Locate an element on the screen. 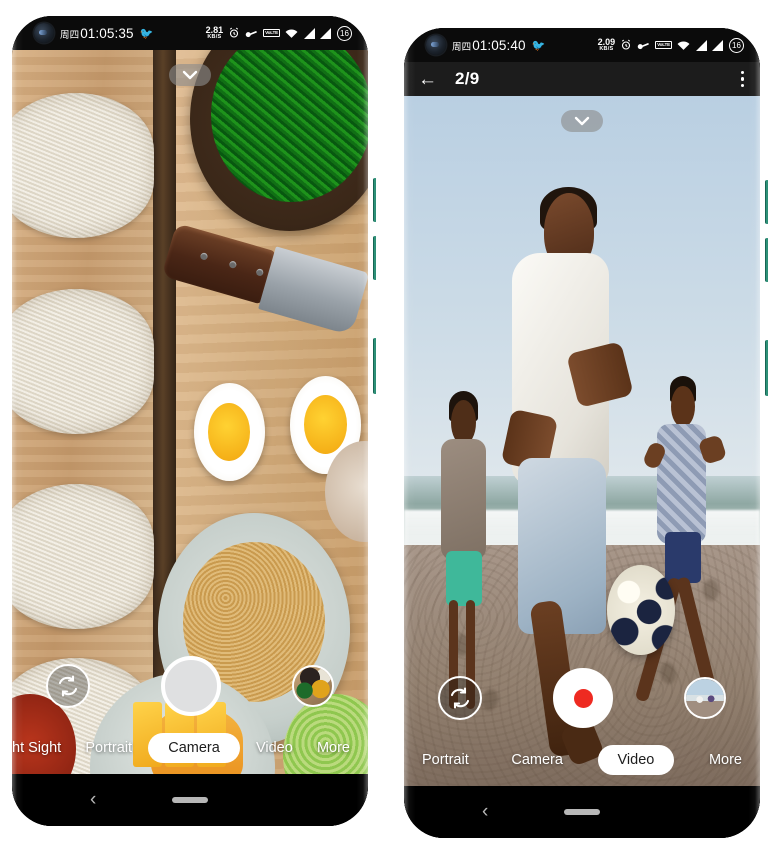  volume-up-button is located at coordinates (374, 200).